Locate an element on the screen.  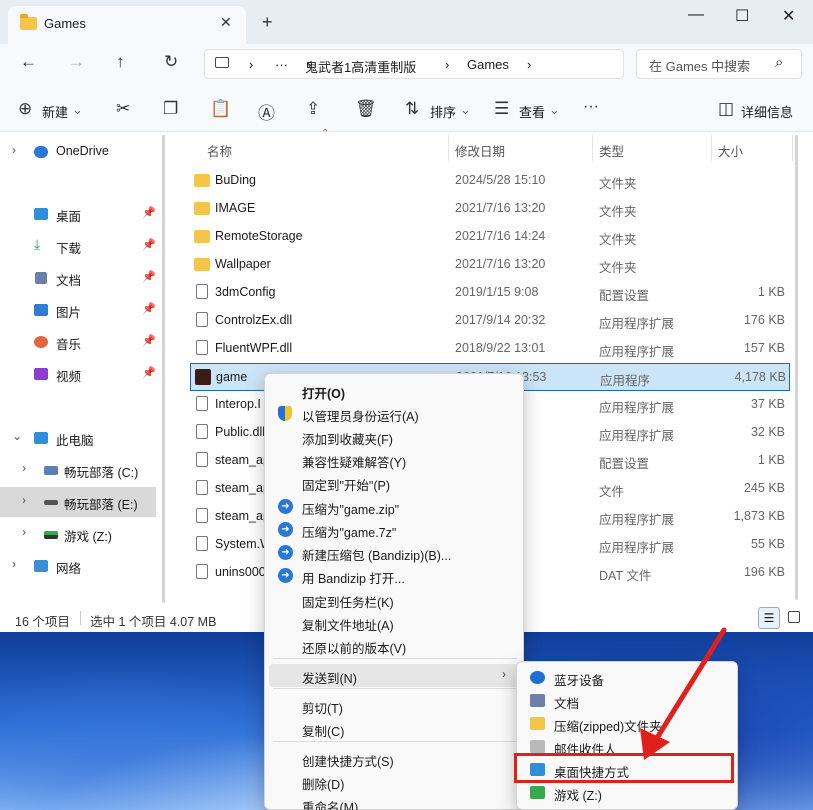
table-row: BuDing 2024/5/28 15:10 文件夹 is located at coordinates (490, 181).